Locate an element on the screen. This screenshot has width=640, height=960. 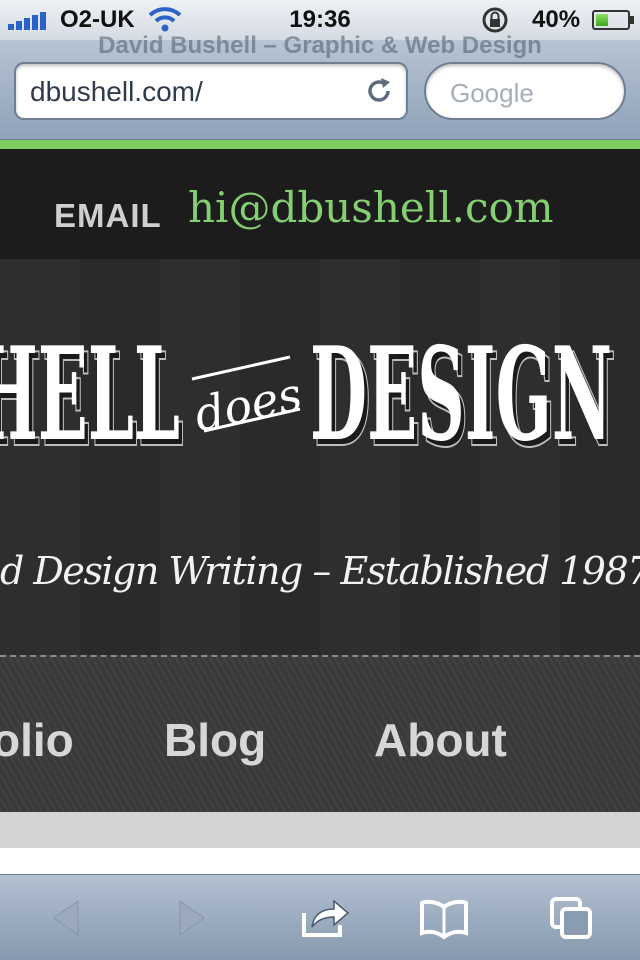
search-placeholder: Google is located at coordinates (492, 93).